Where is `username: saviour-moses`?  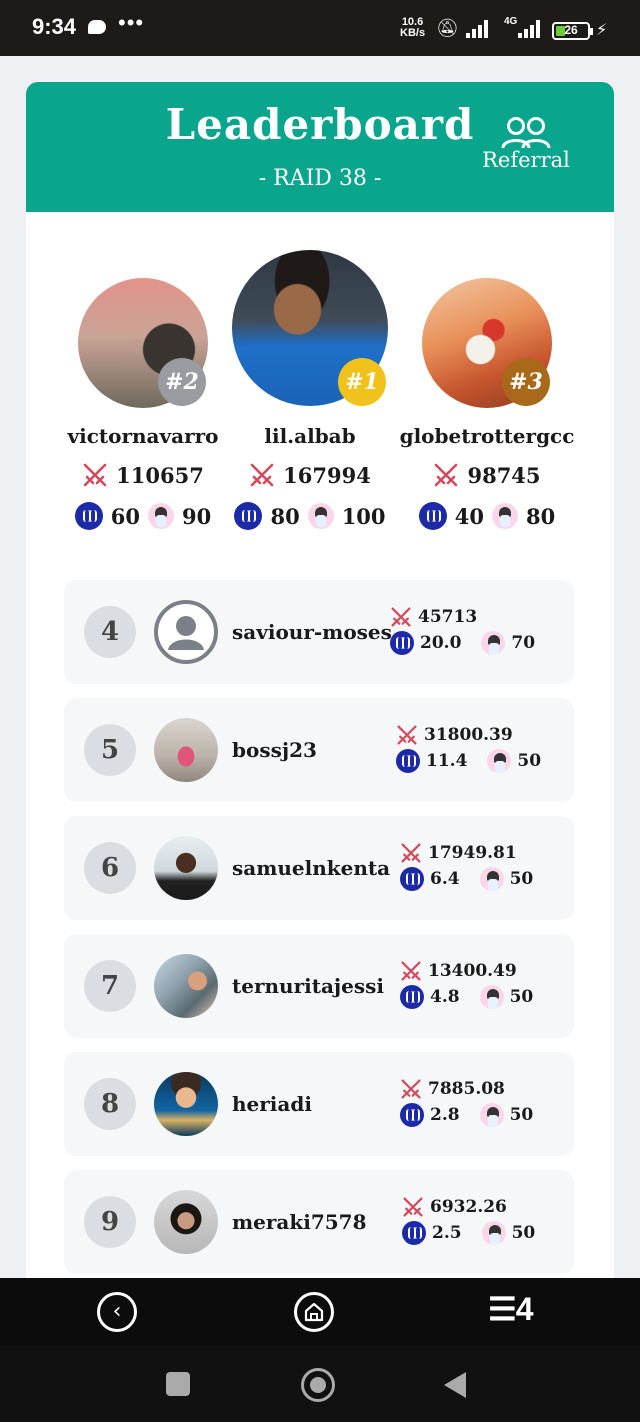 username: saviour-moses is located at coordinates (312, 632).